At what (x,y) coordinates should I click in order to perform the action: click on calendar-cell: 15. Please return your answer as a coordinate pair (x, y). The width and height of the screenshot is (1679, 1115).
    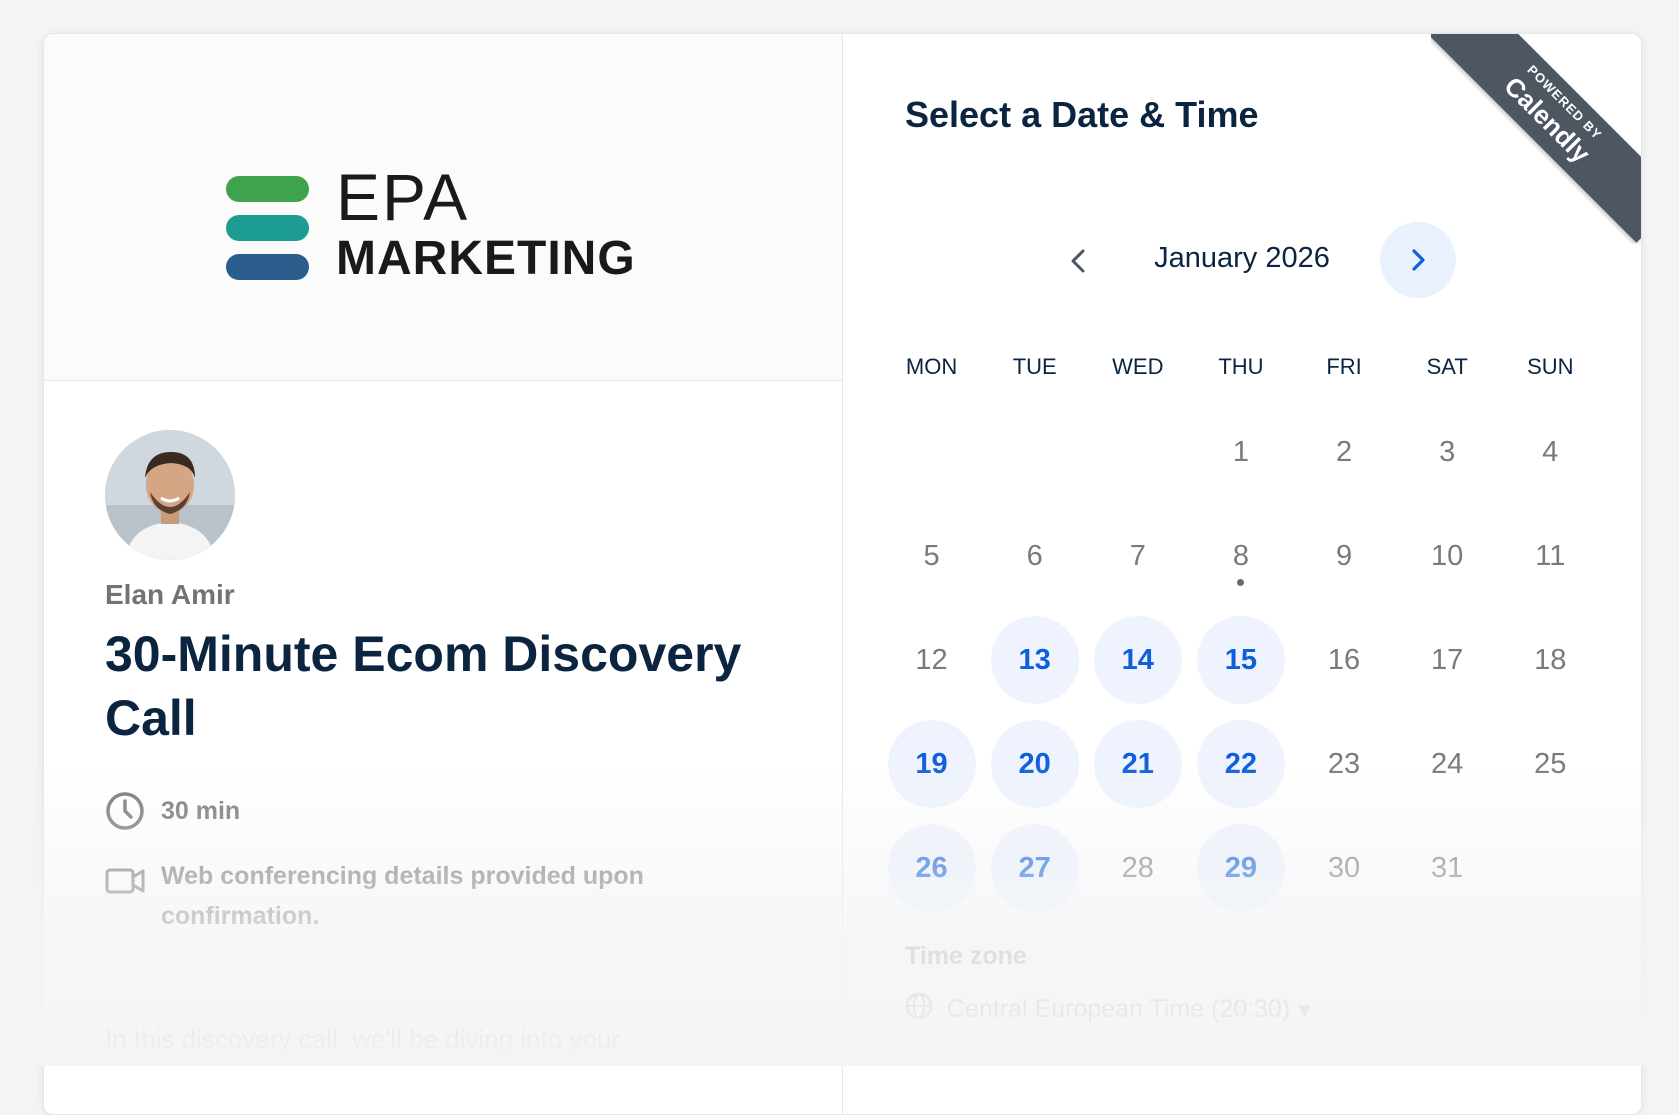
    Looking at the image, I should click on (1240, 660).